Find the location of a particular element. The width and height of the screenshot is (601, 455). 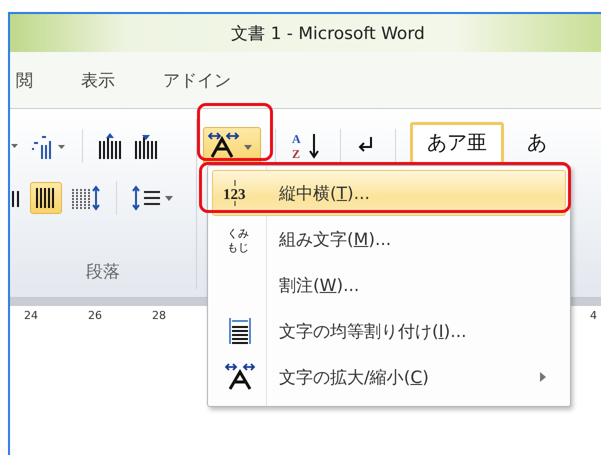

ruler-number: 4 is located at coordinates (593, 315).